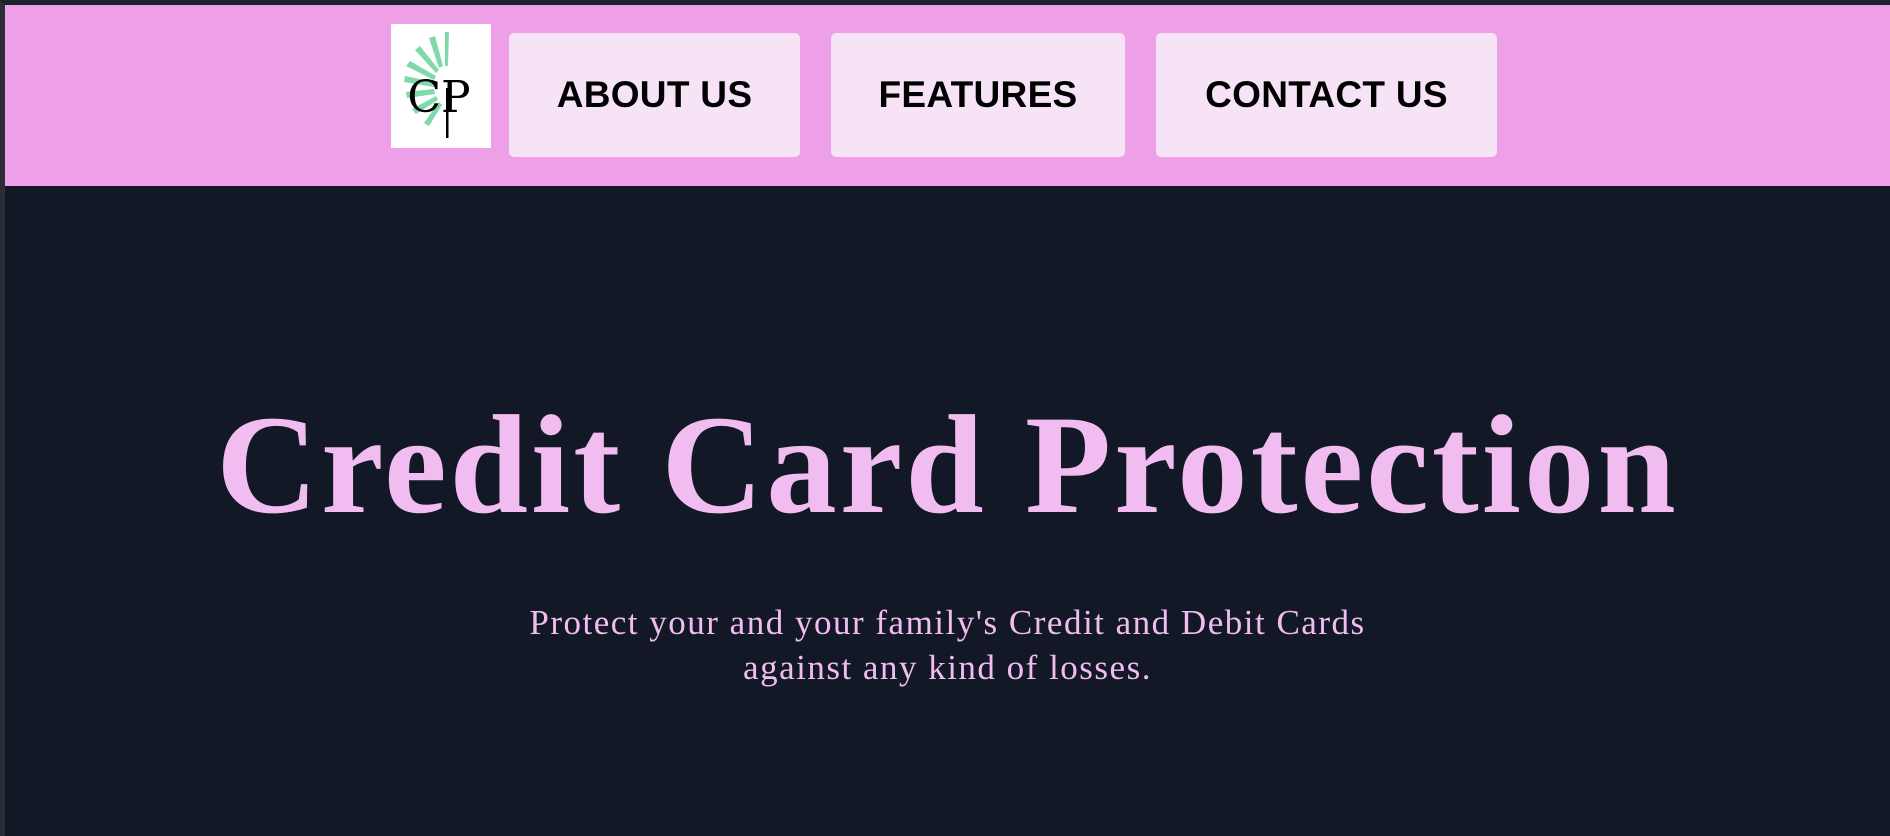 The image size is (1890, 836). I want to click on nav-about-us-button: ABOUT US, so click(654, 95).